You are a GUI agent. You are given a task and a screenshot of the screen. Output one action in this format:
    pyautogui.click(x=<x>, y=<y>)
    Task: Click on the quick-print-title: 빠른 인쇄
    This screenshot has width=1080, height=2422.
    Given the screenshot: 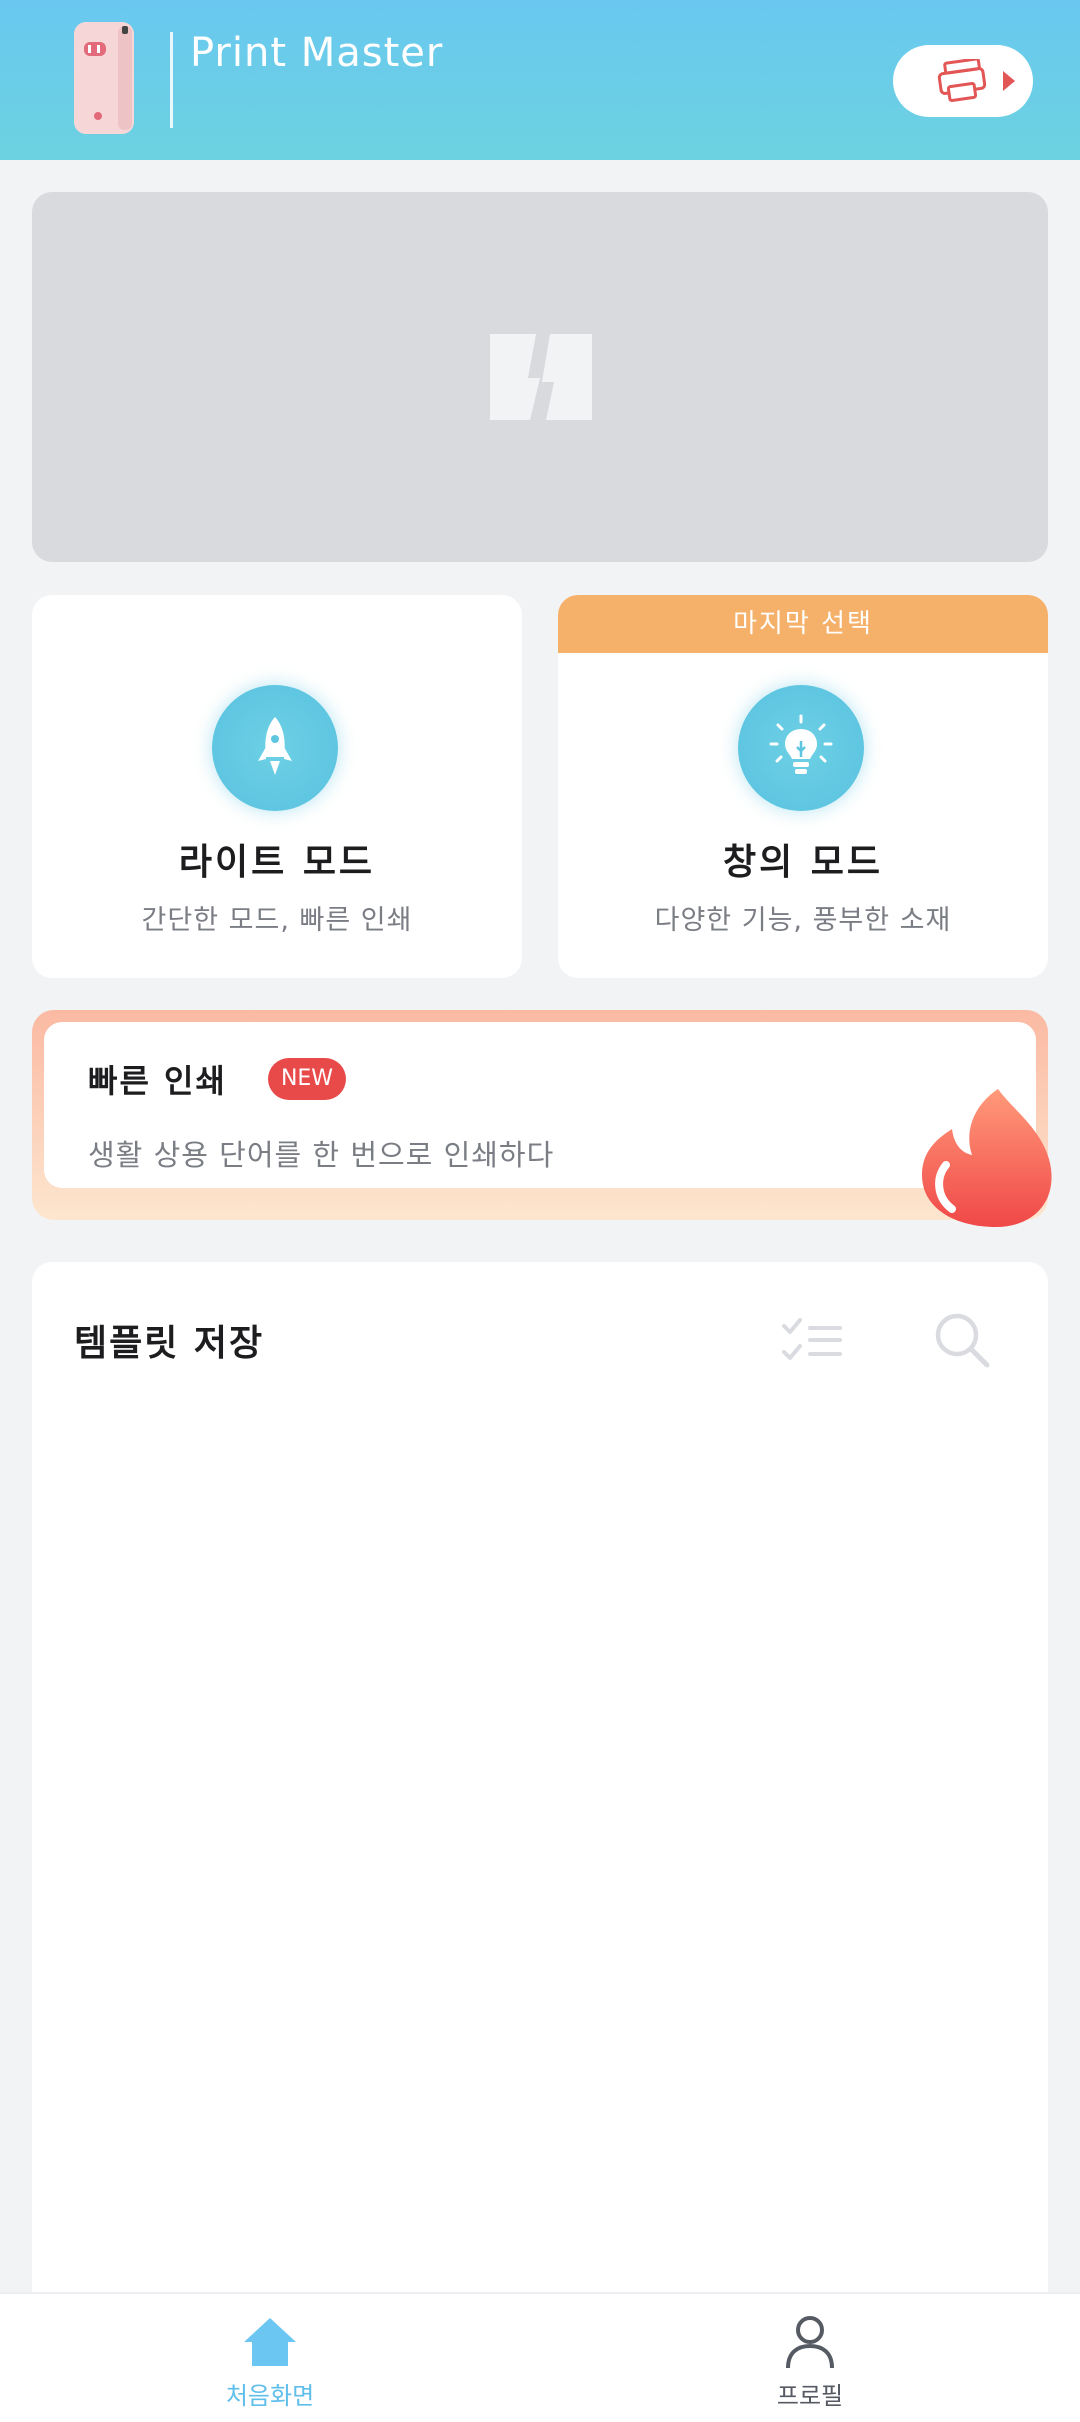 What is the action you would take?
    pyautogui.click(x=157, y=1081)
    